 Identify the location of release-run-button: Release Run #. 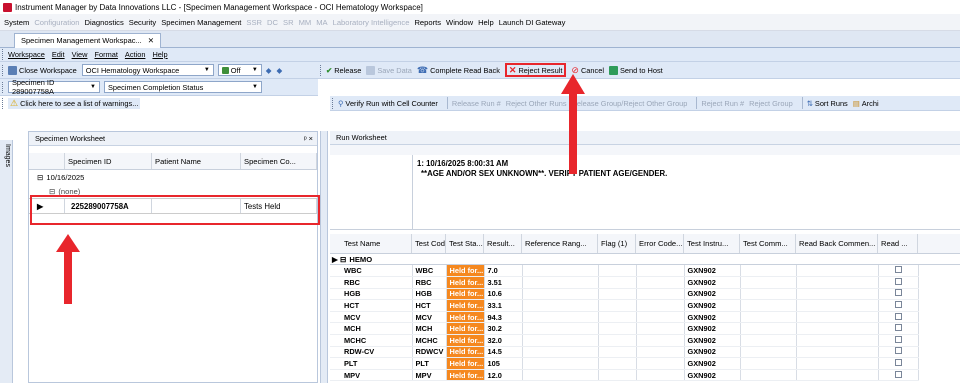
(476, 103).